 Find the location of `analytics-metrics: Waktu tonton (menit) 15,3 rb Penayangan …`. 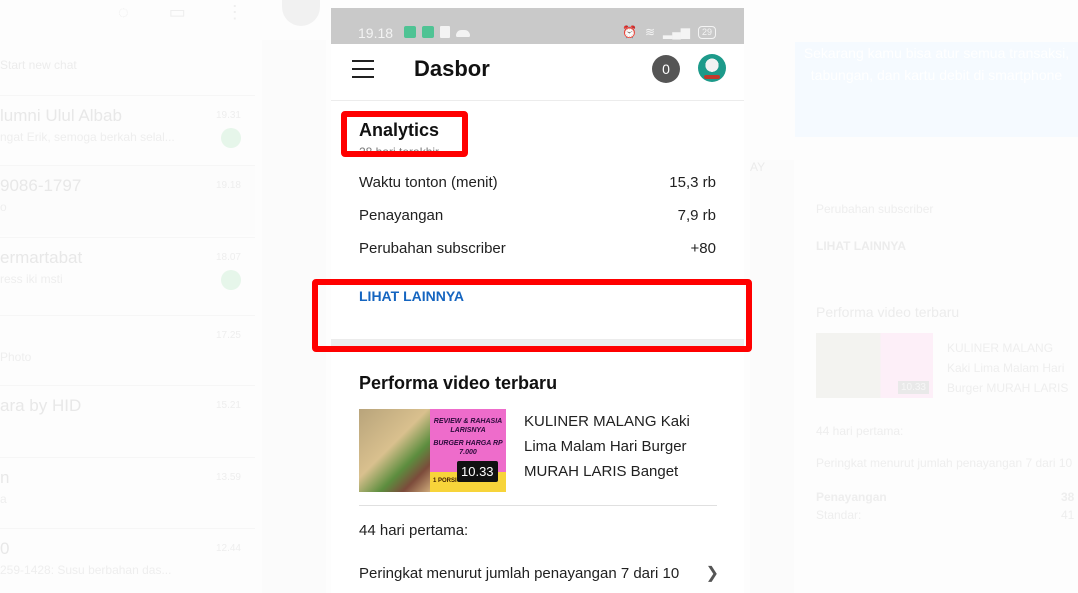

analytics-metrics: Waktu tonton (menit) 15,3 rb Penayangan … is located at coordinates (537, 215).